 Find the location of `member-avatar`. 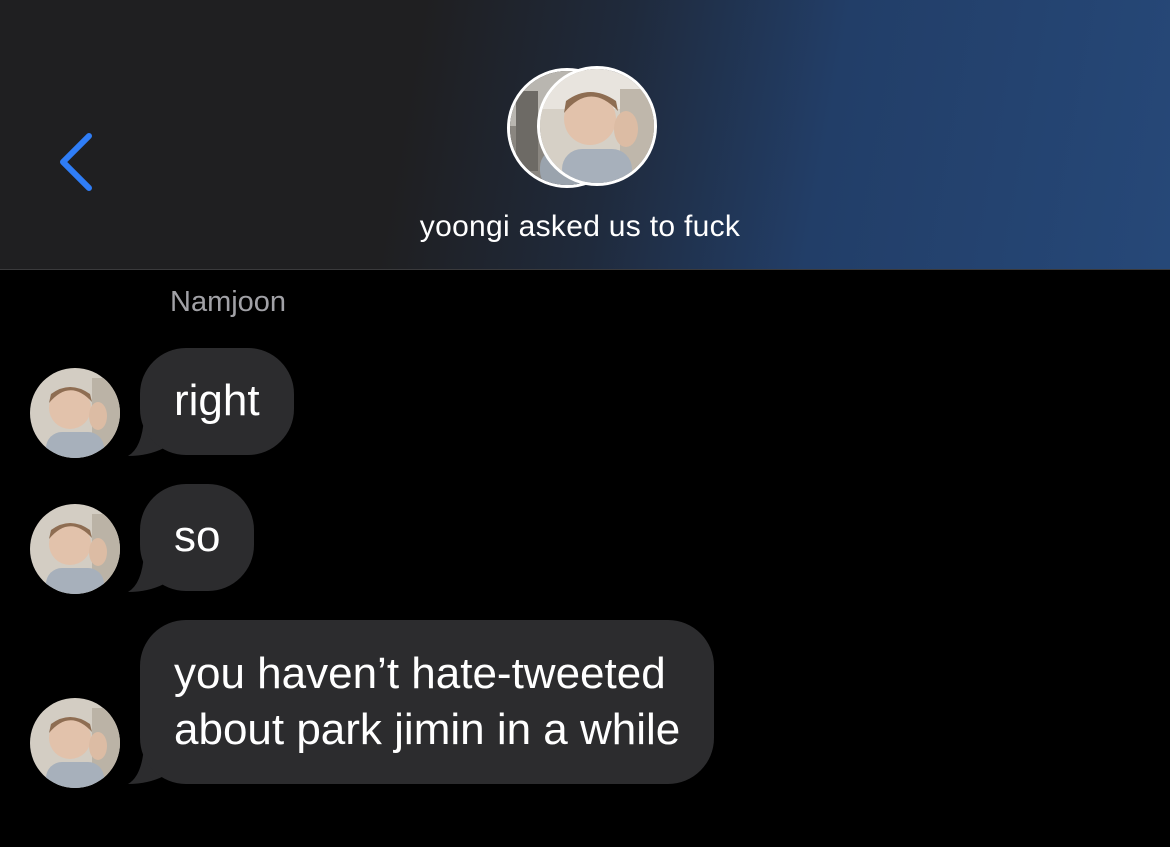

member-avatar is located at coordinates (597, 126).